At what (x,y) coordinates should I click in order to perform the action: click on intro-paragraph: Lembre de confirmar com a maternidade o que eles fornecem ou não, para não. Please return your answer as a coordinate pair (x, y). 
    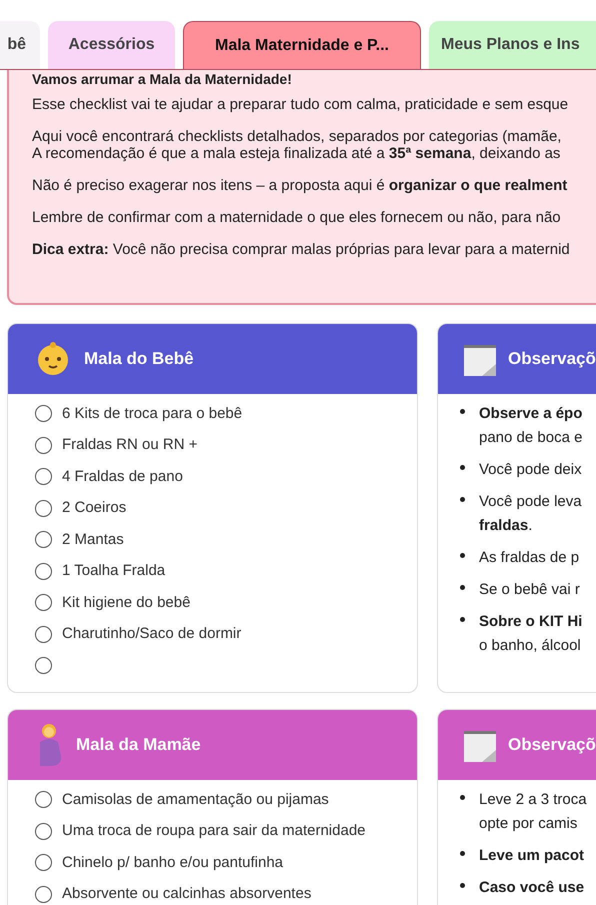
    Looking at the image, I should click on (297, 217).